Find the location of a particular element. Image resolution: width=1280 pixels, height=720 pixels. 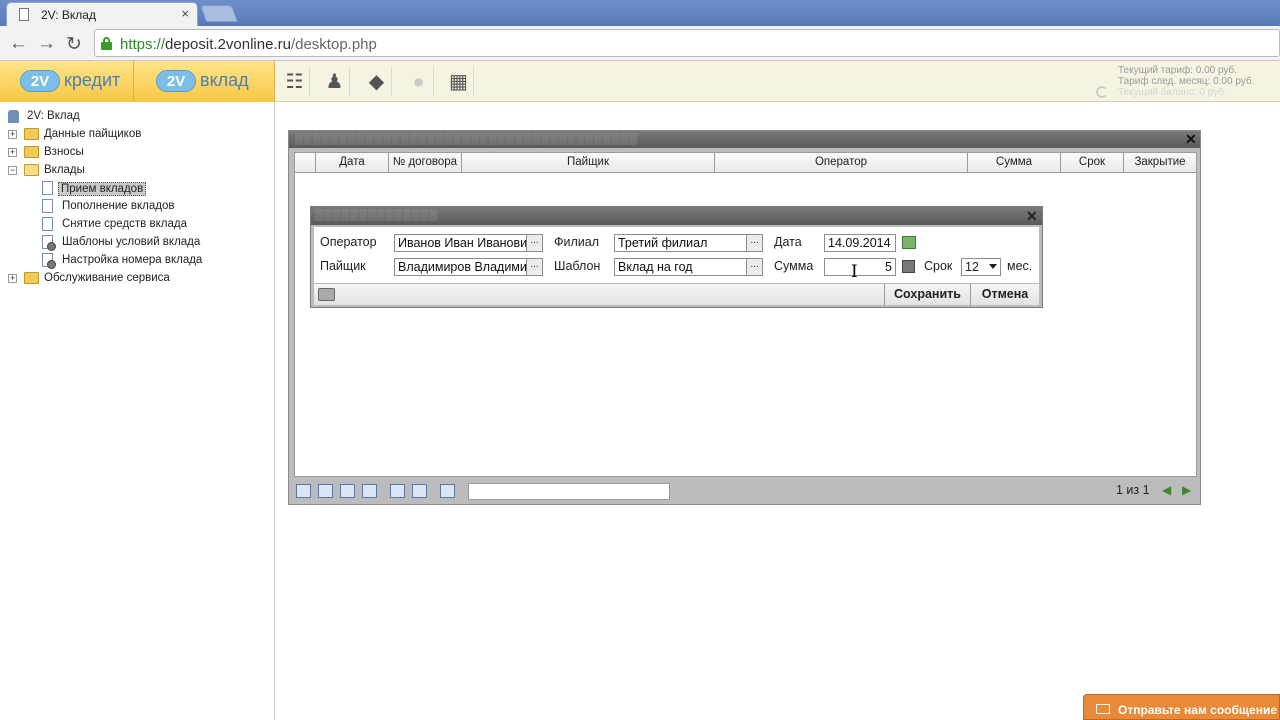

column-header-shareholder: Пайщик is located at coordinates (588, 163).